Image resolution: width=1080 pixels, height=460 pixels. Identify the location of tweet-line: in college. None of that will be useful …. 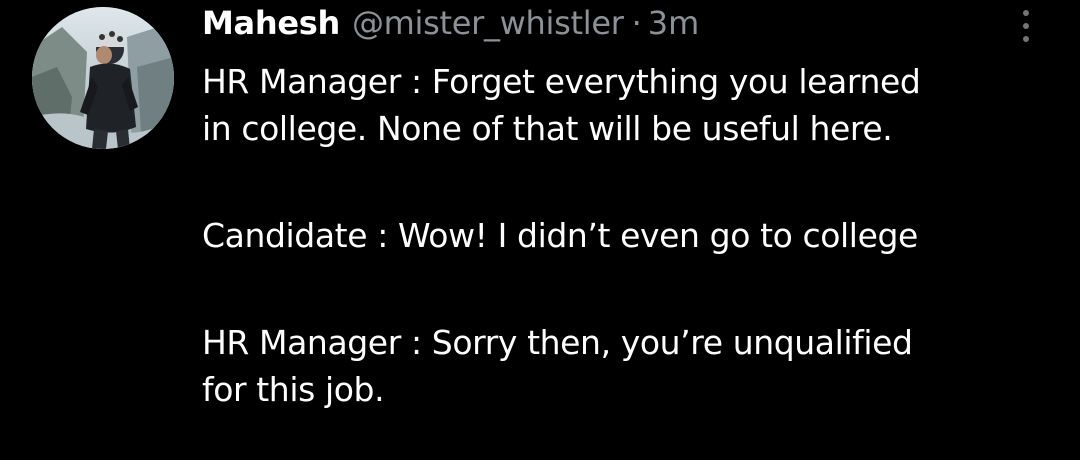
(547, 128).